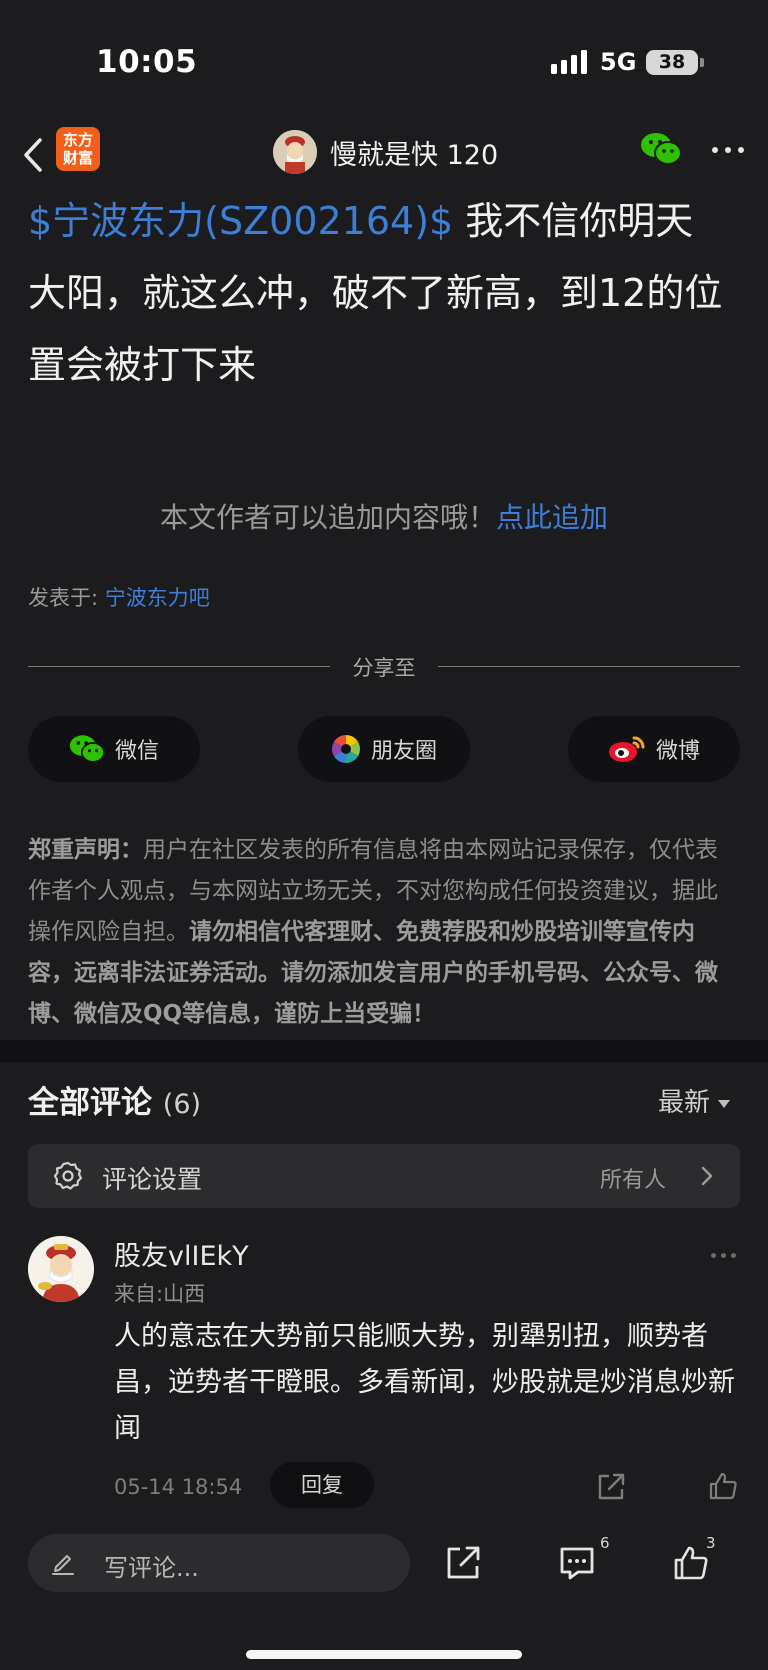 This screenshot has height=1670, width=768. What do you see at coordinates (711, 1543) in the screenshot?
I see `like-count-badge: 3` at bounding box center [711, 1543].